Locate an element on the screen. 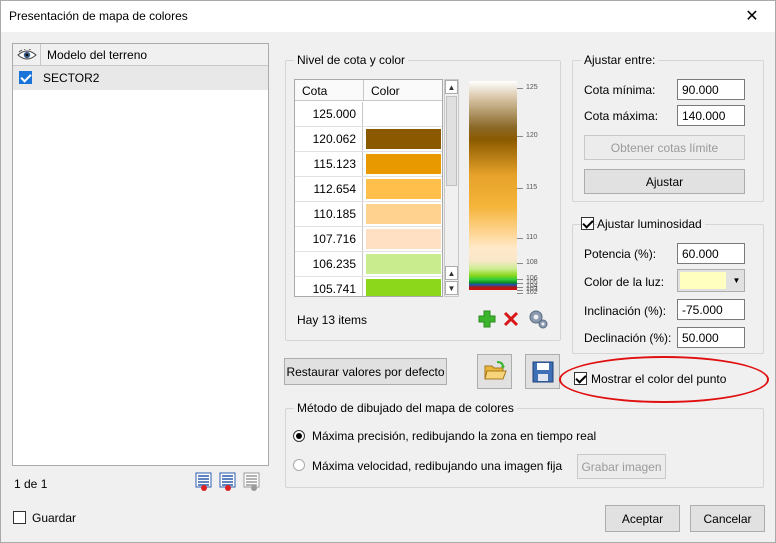 The width and height of the screenshot is (776, 543). cota-value: 106.235 is located at coordinates (329, 264).